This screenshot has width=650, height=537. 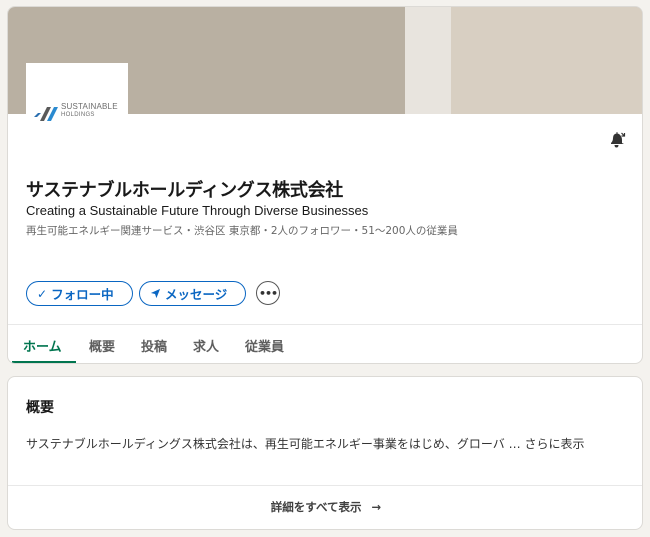 I want to click on tabs-divider, so click(x=325, y=324).